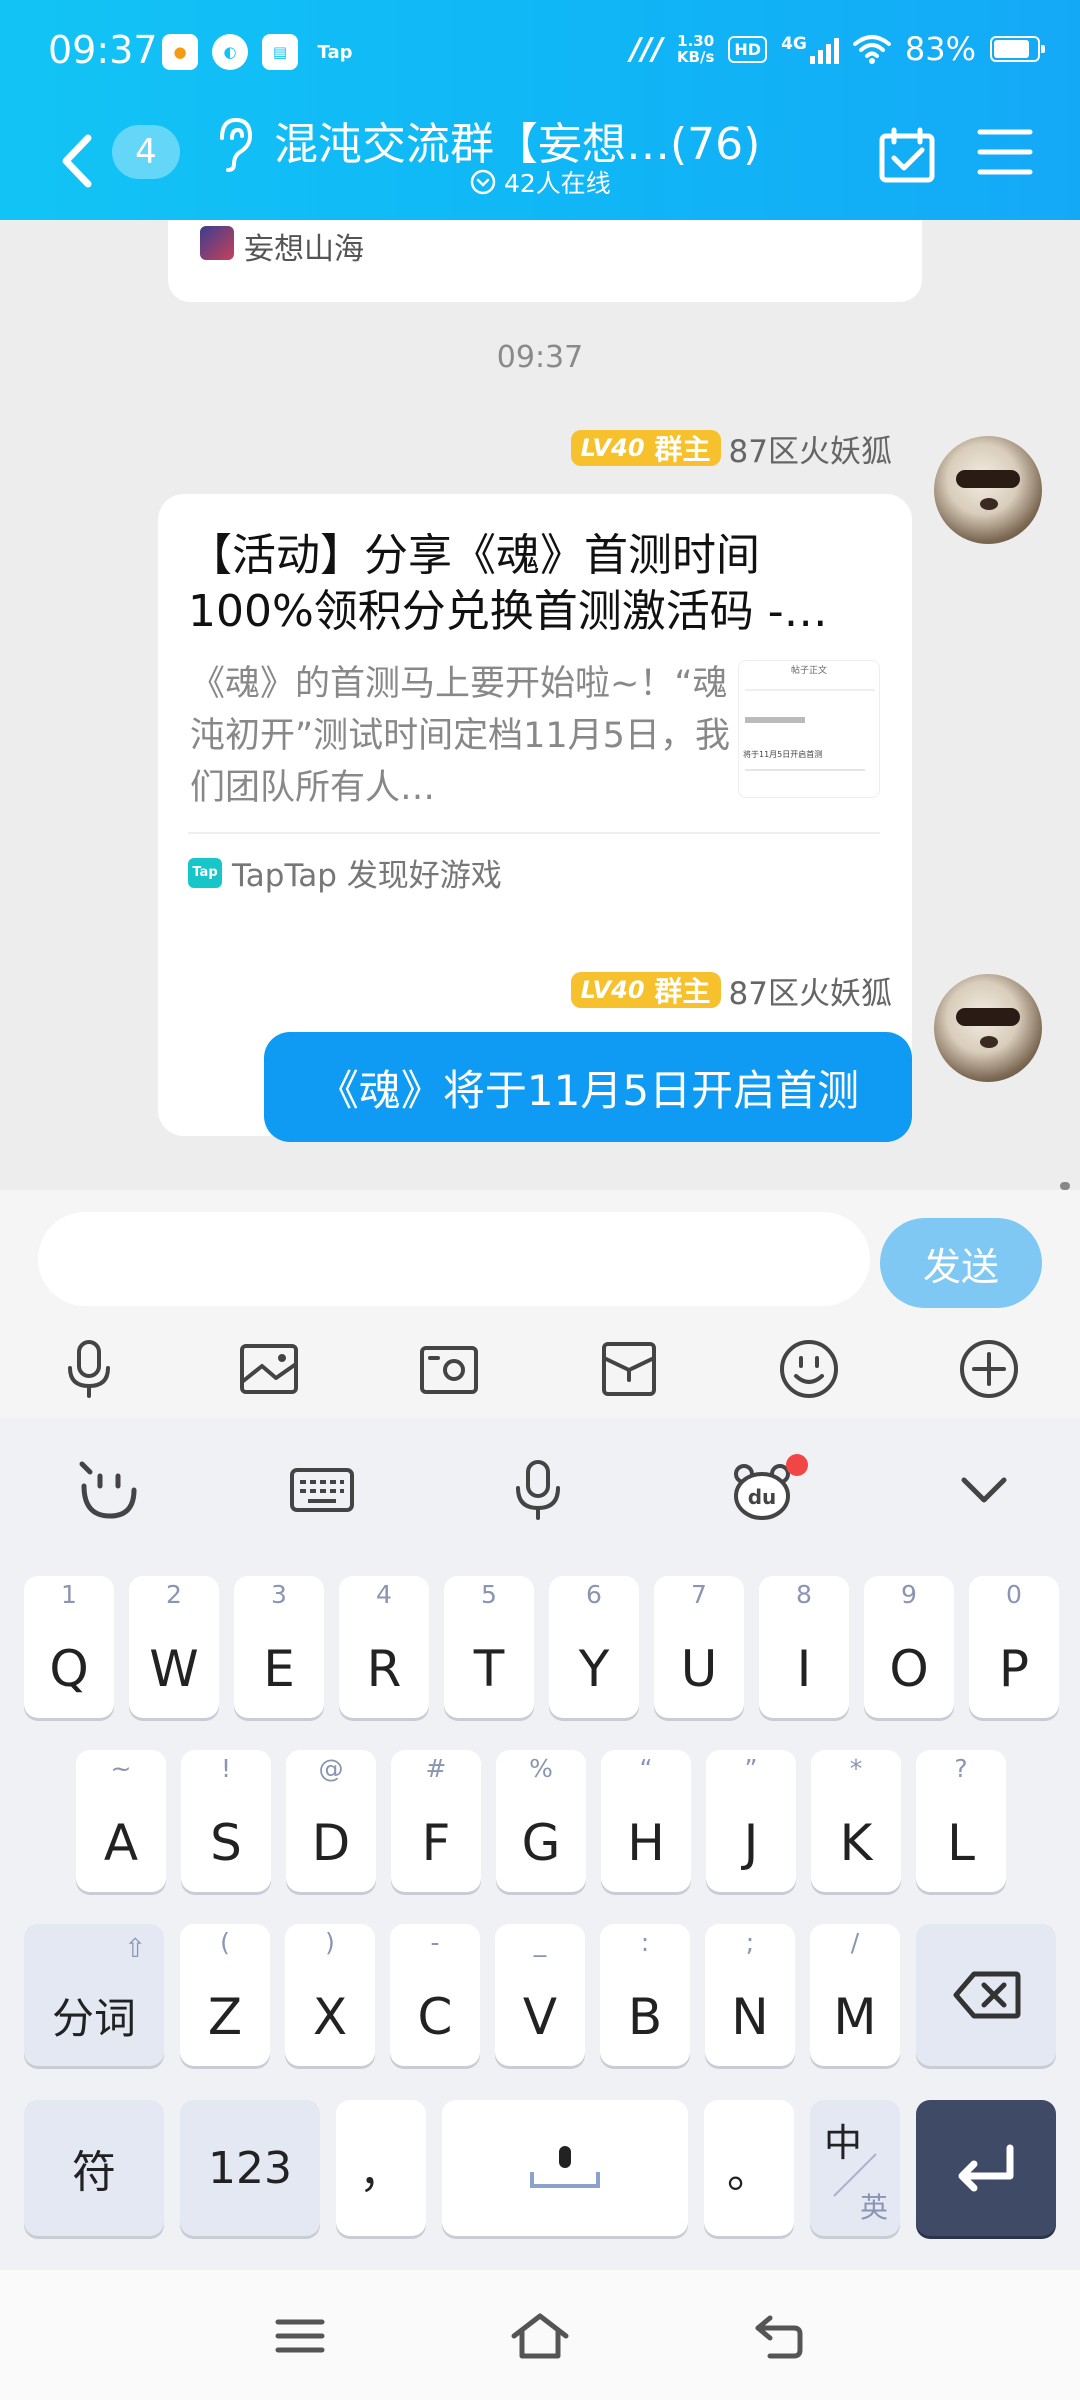 Image resolution: width=1080 pixels, height=2400 pixels. I want to click on system-navigation-bar, so click(540, 2335).